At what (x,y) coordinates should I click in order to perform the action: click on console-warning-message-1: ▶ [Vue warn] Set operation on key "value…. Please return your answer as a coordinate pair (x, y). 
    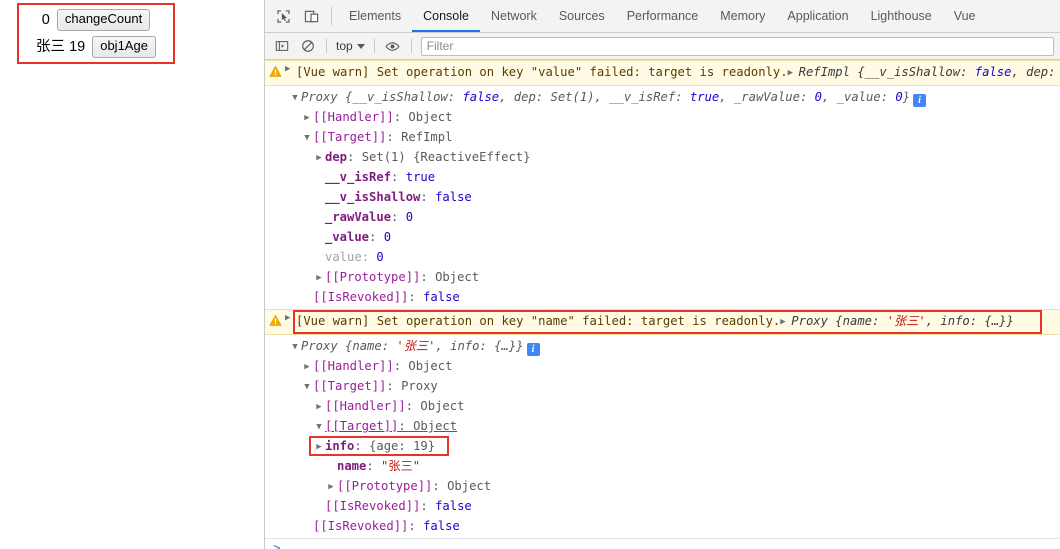
    Looking at the image, I should click on (662, 73).